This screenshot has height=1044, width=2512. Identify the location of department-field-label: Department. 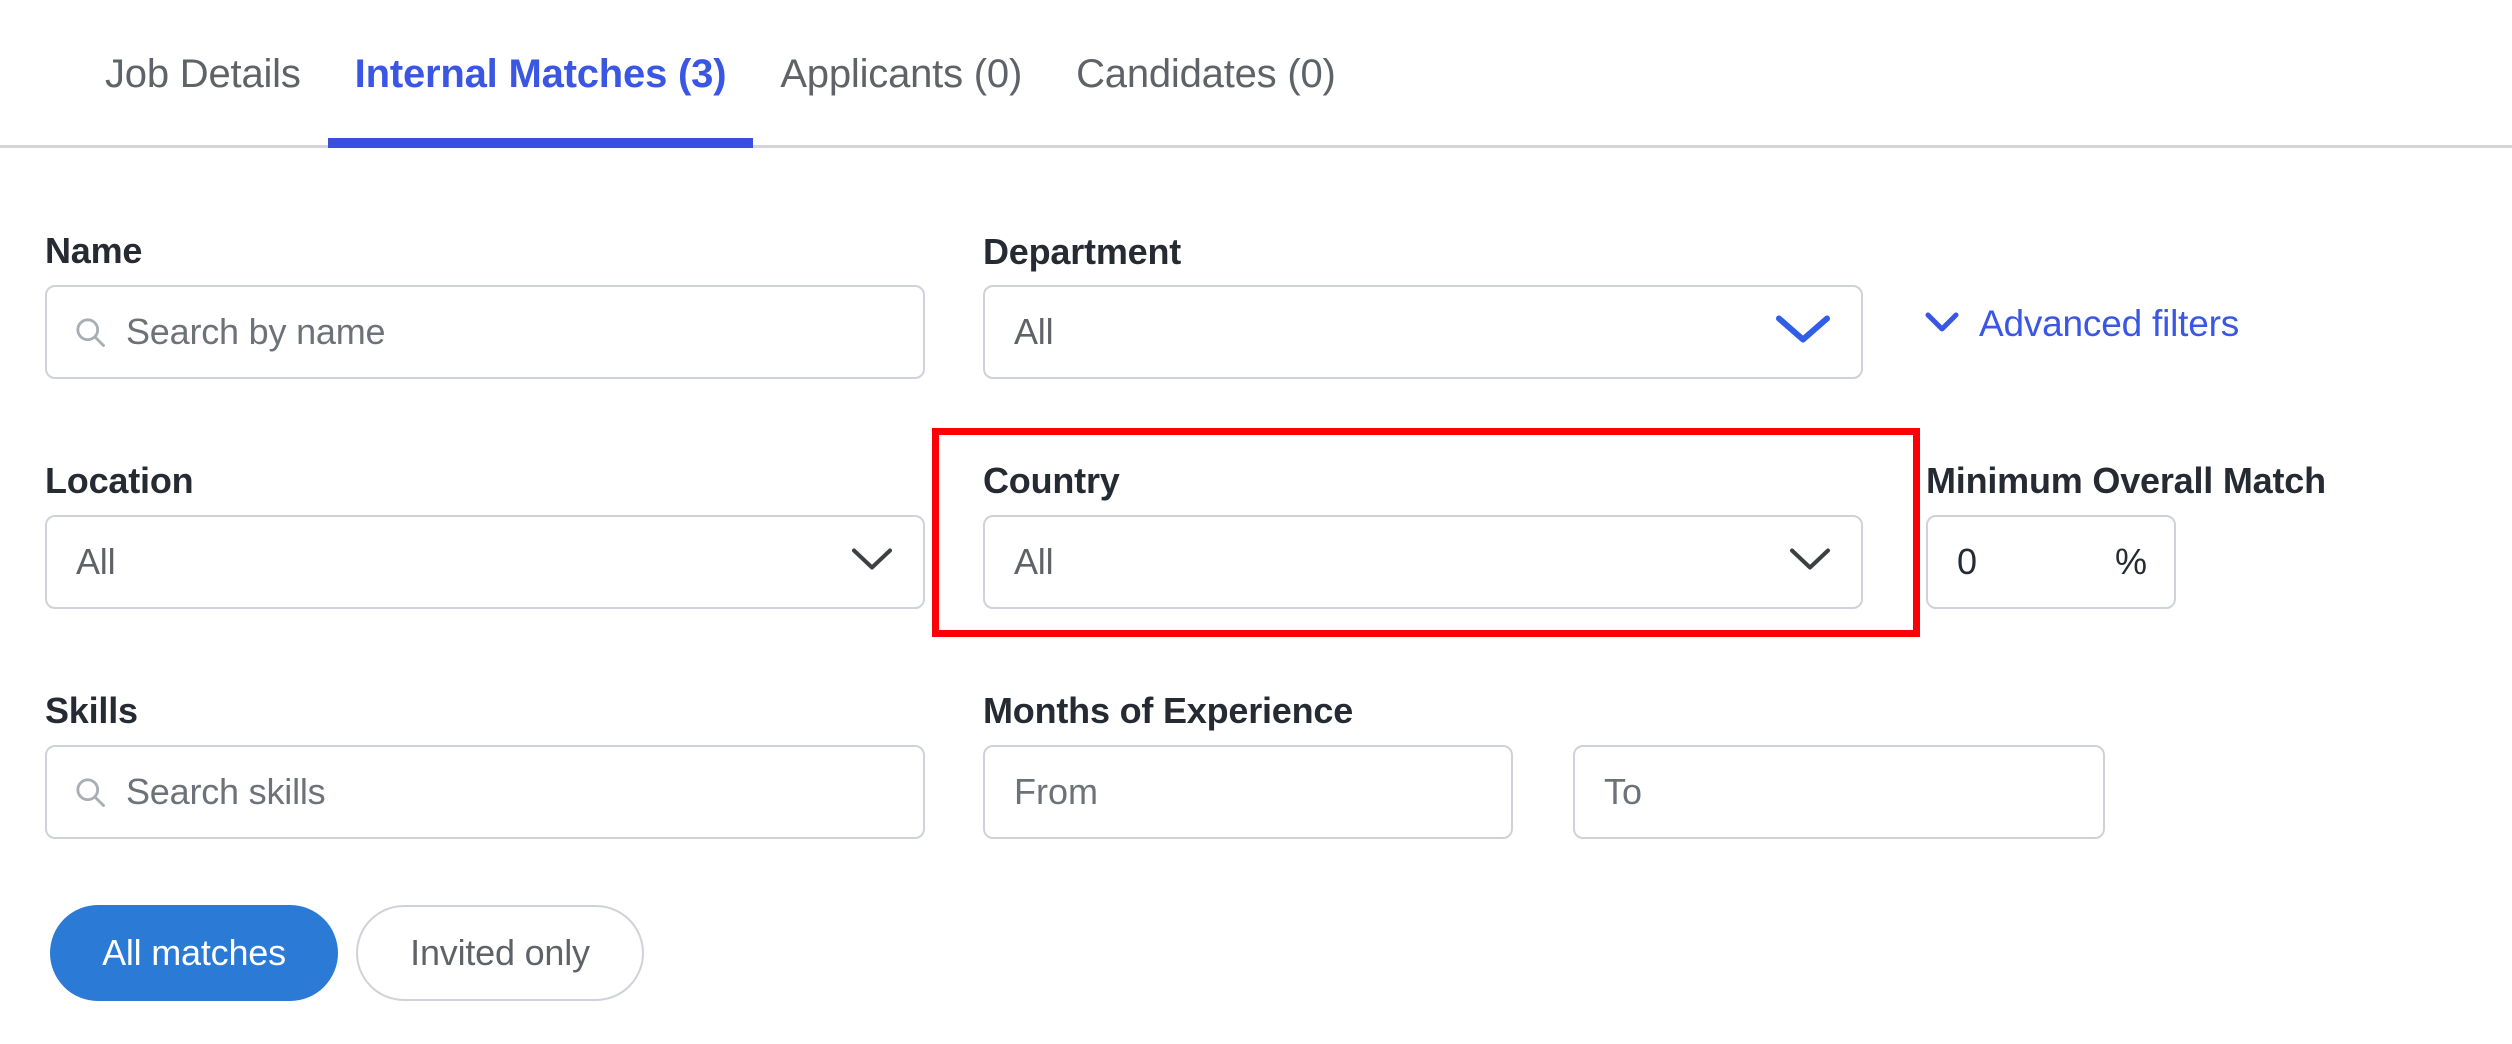
(1082, 251).